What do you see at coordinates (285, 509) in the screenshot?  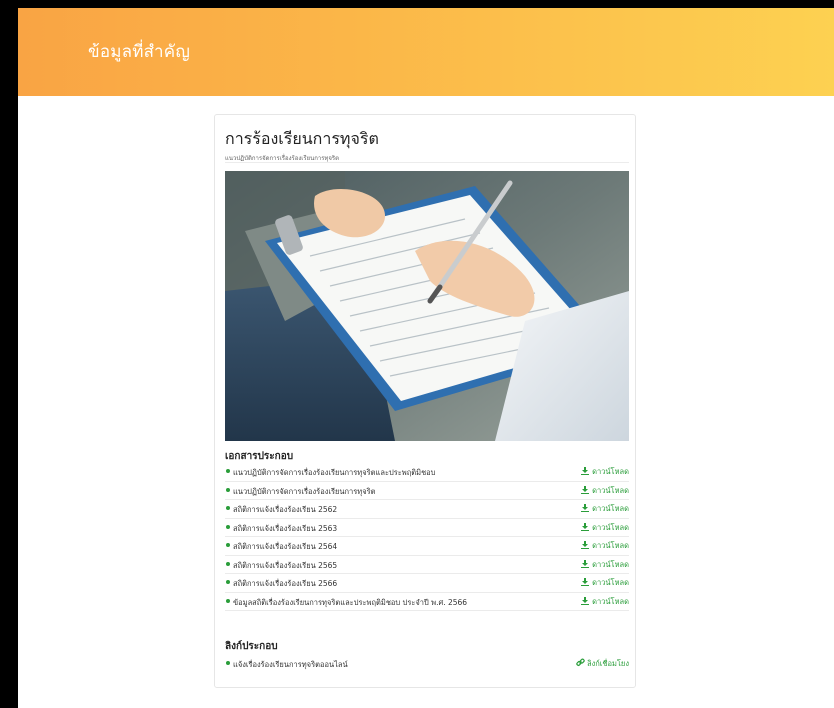 I see `document-label: สถิติการแจ้งเรื่องร้องเรียน 2562` at bounding box center [285, 509].